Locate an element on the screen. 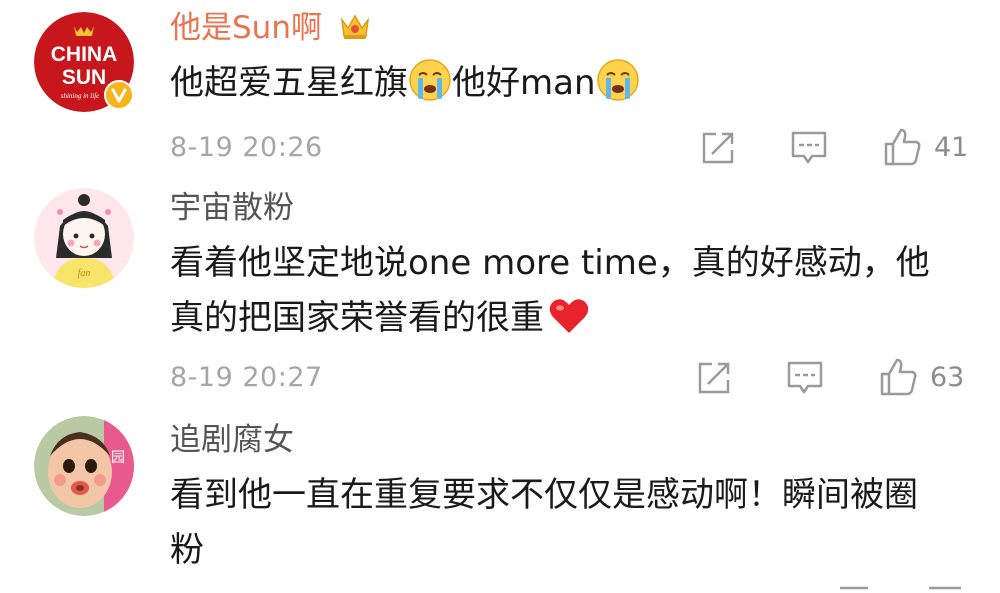 The image size is (1000, 593). like-count: 63 is located at coordinates (947, 377).